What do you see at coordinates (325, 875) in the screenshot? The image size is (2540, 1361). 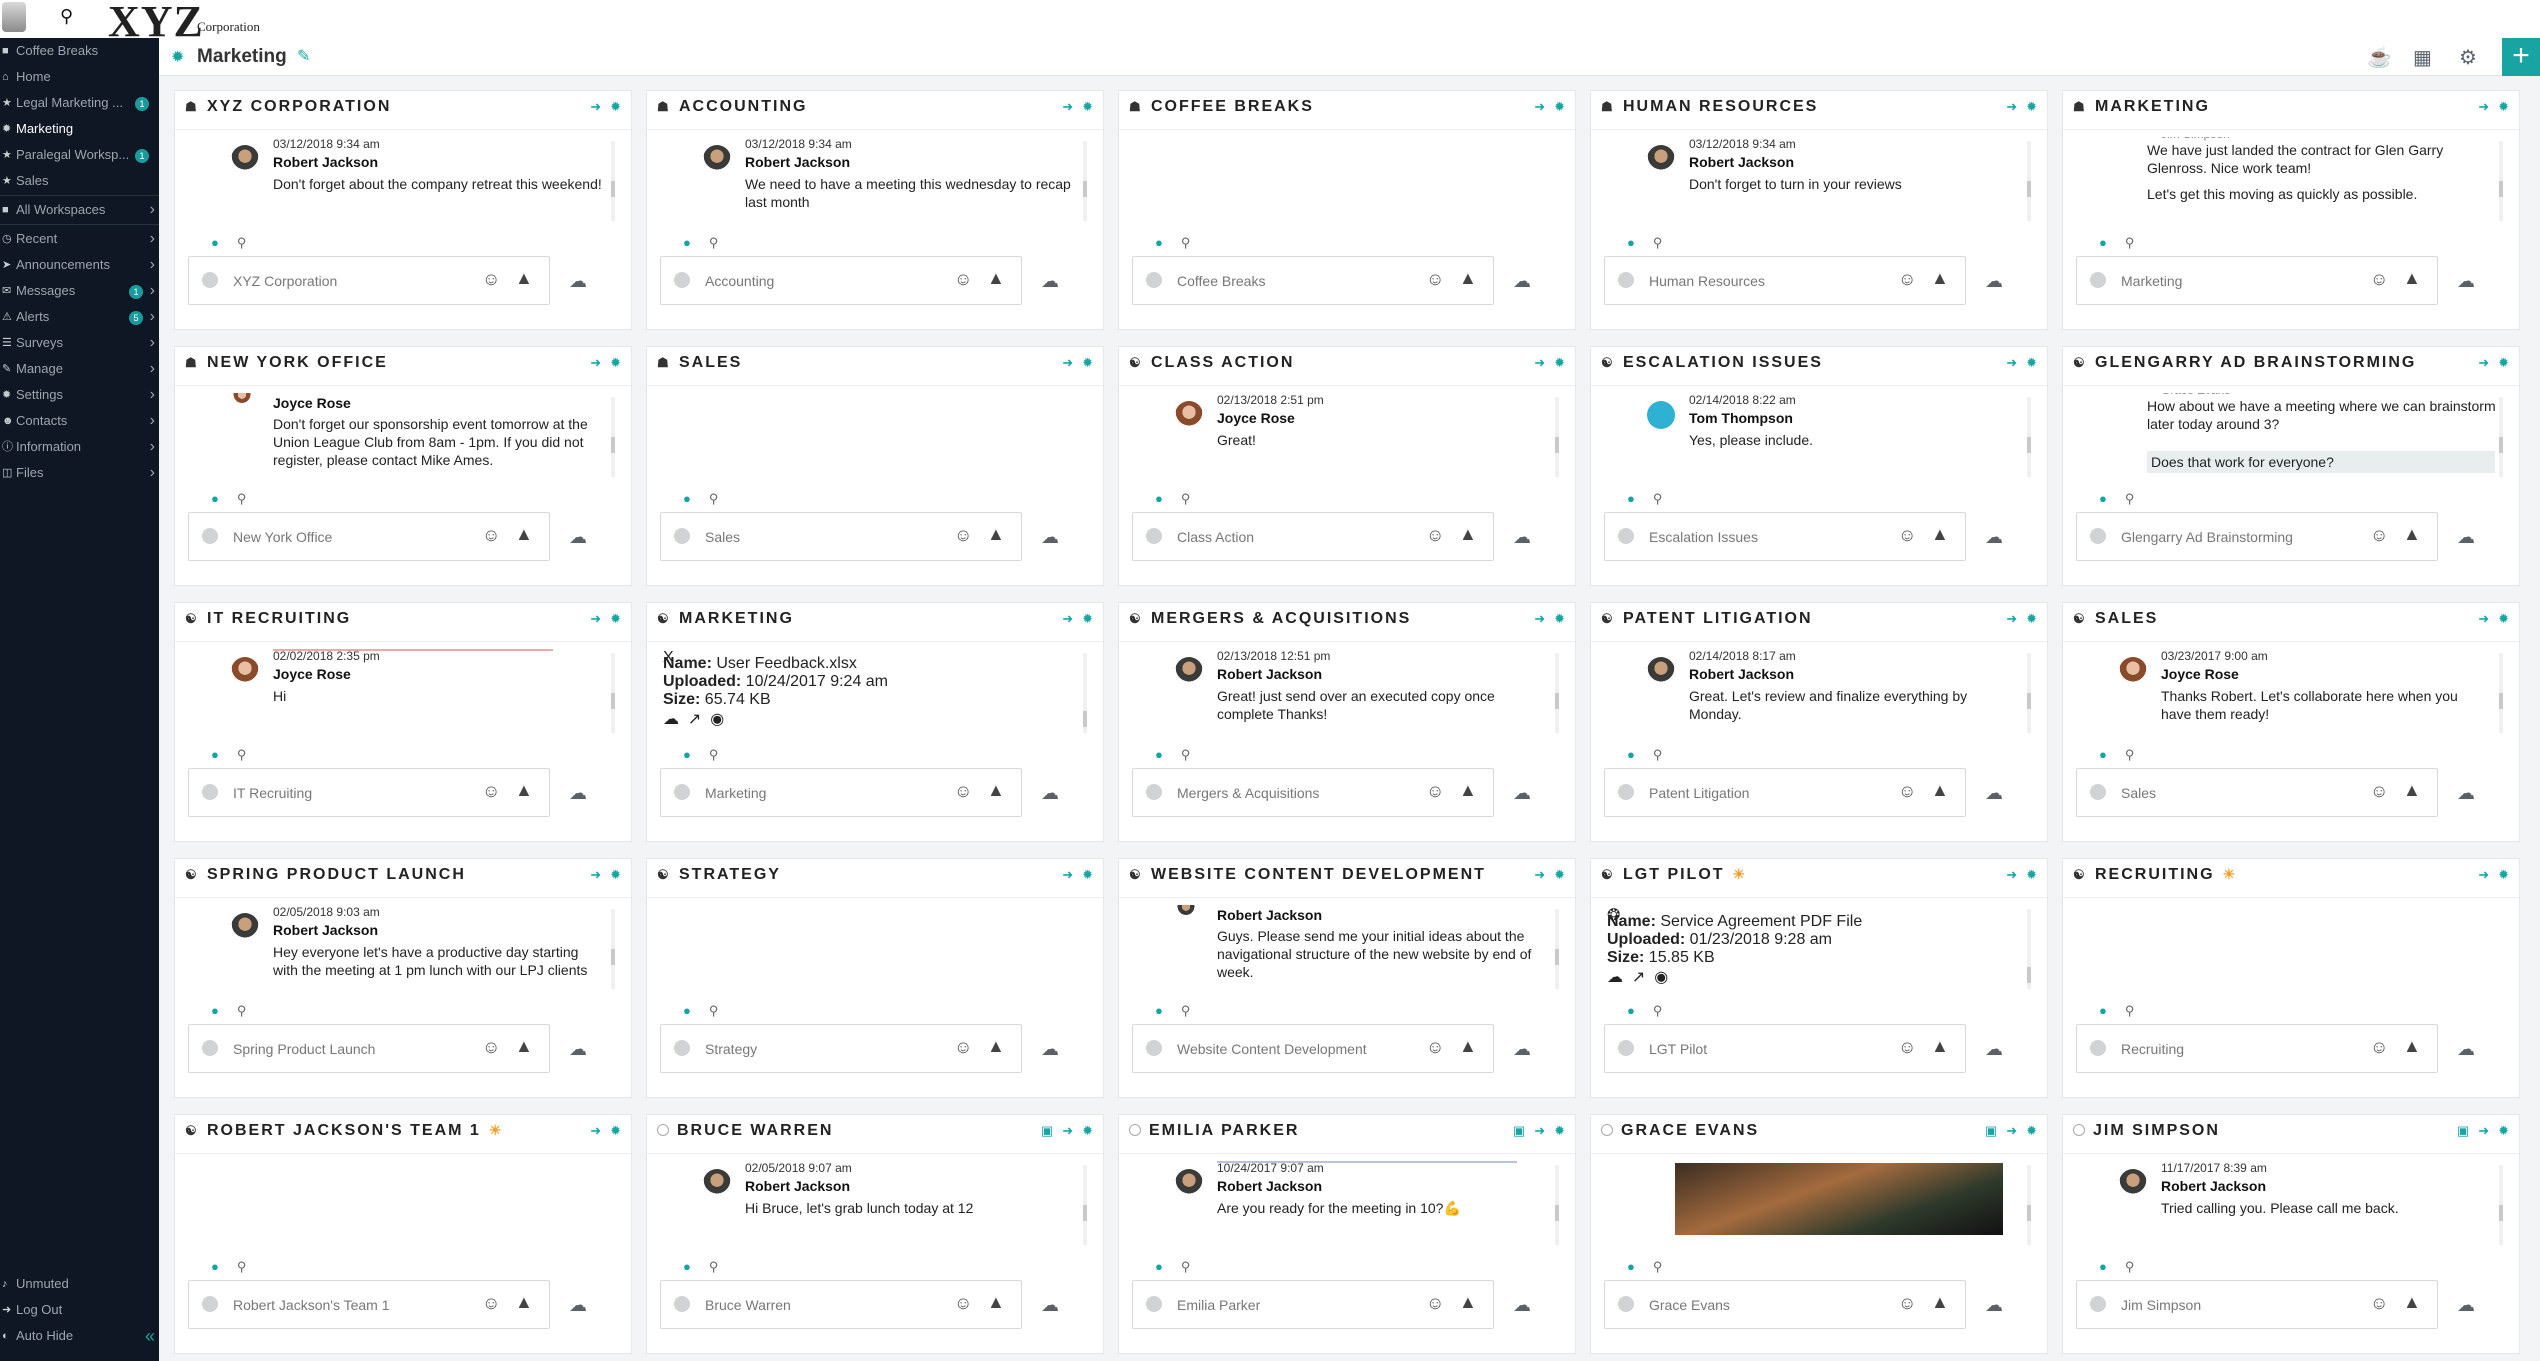 I see `card-title: ☯ SPRING PRODUCT LAUNCH` at bounding box center [325, 875].